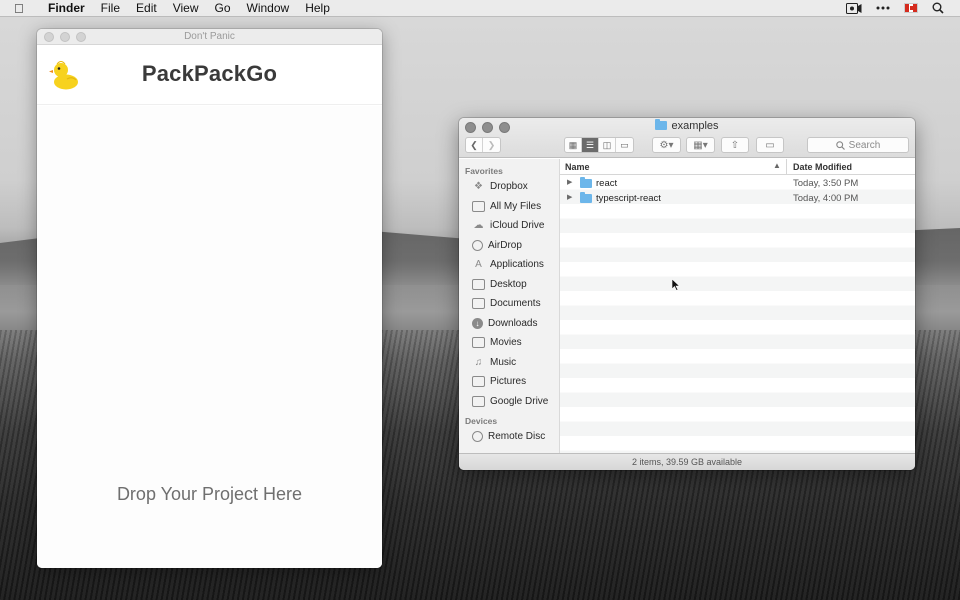 This screenshot has height=600, width=960. What do you see at coordinates (517, 226) in the screenshot?
I see `sidebar-item-label: iCloud Drive` at bounding box center [517, 226].